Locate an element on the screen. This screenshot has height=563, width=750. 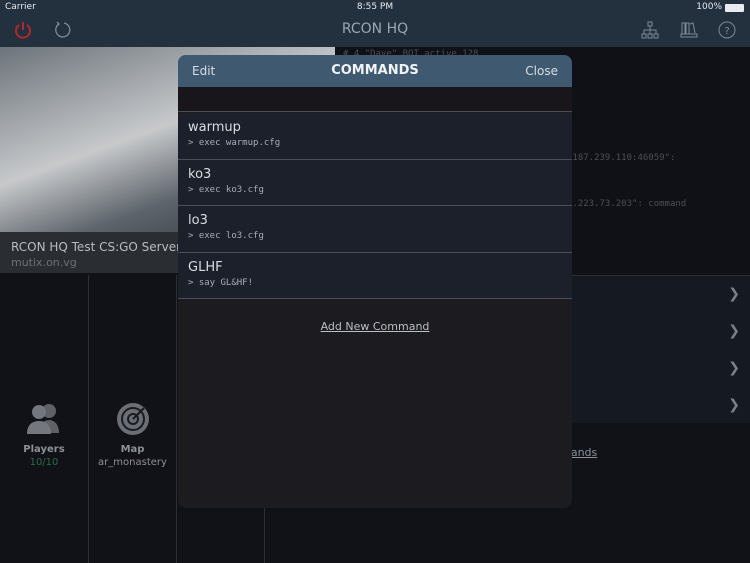
players-label: Players is located at coordinates (44, 449).